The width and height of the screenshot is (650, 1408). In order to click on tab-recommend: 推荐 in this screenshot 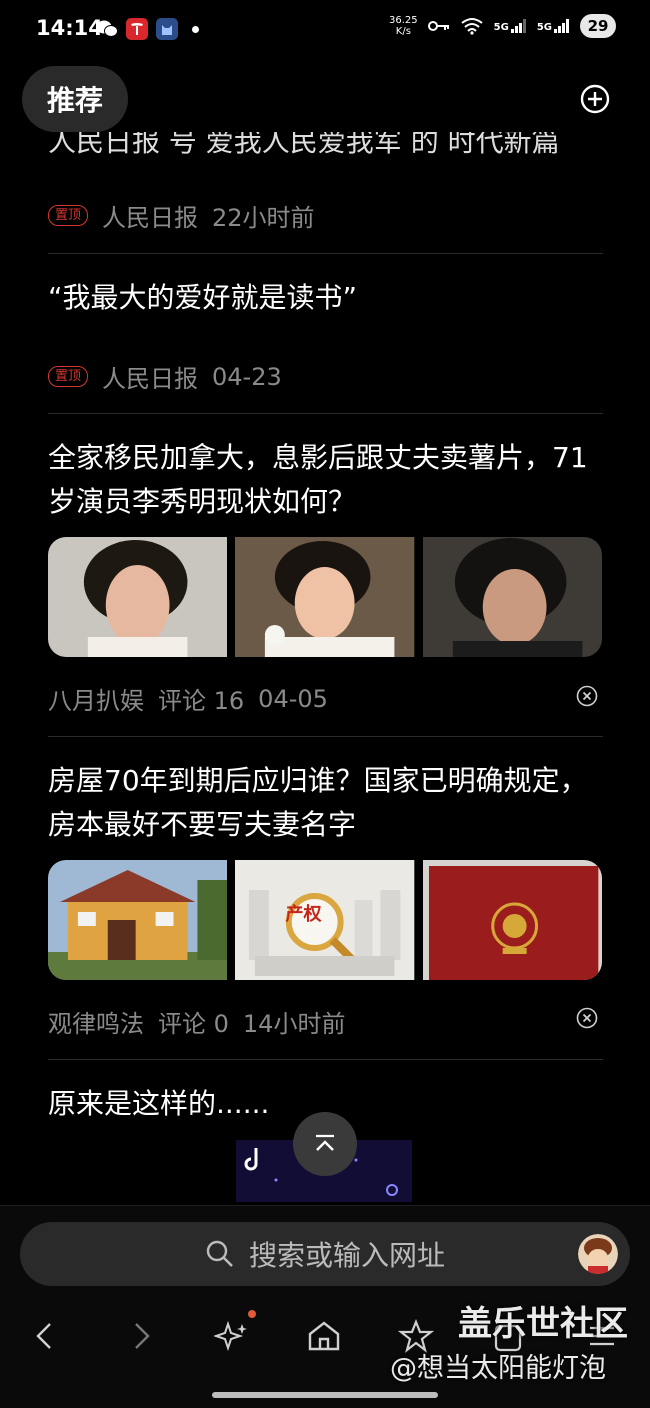, I will do `click(75, 99)`.